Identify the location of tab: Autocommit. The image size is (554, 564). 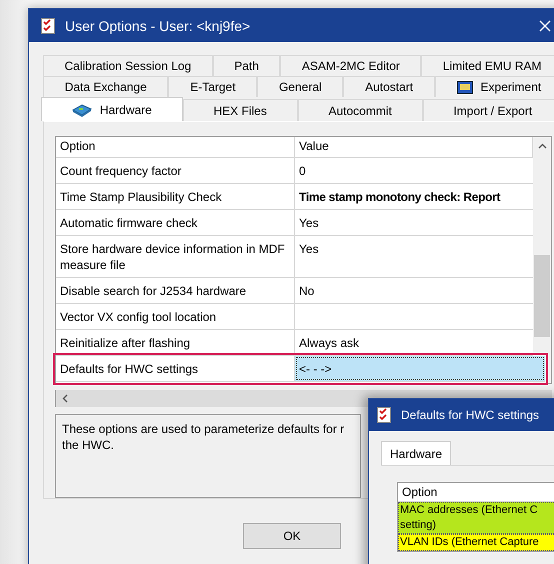
(360, 110).